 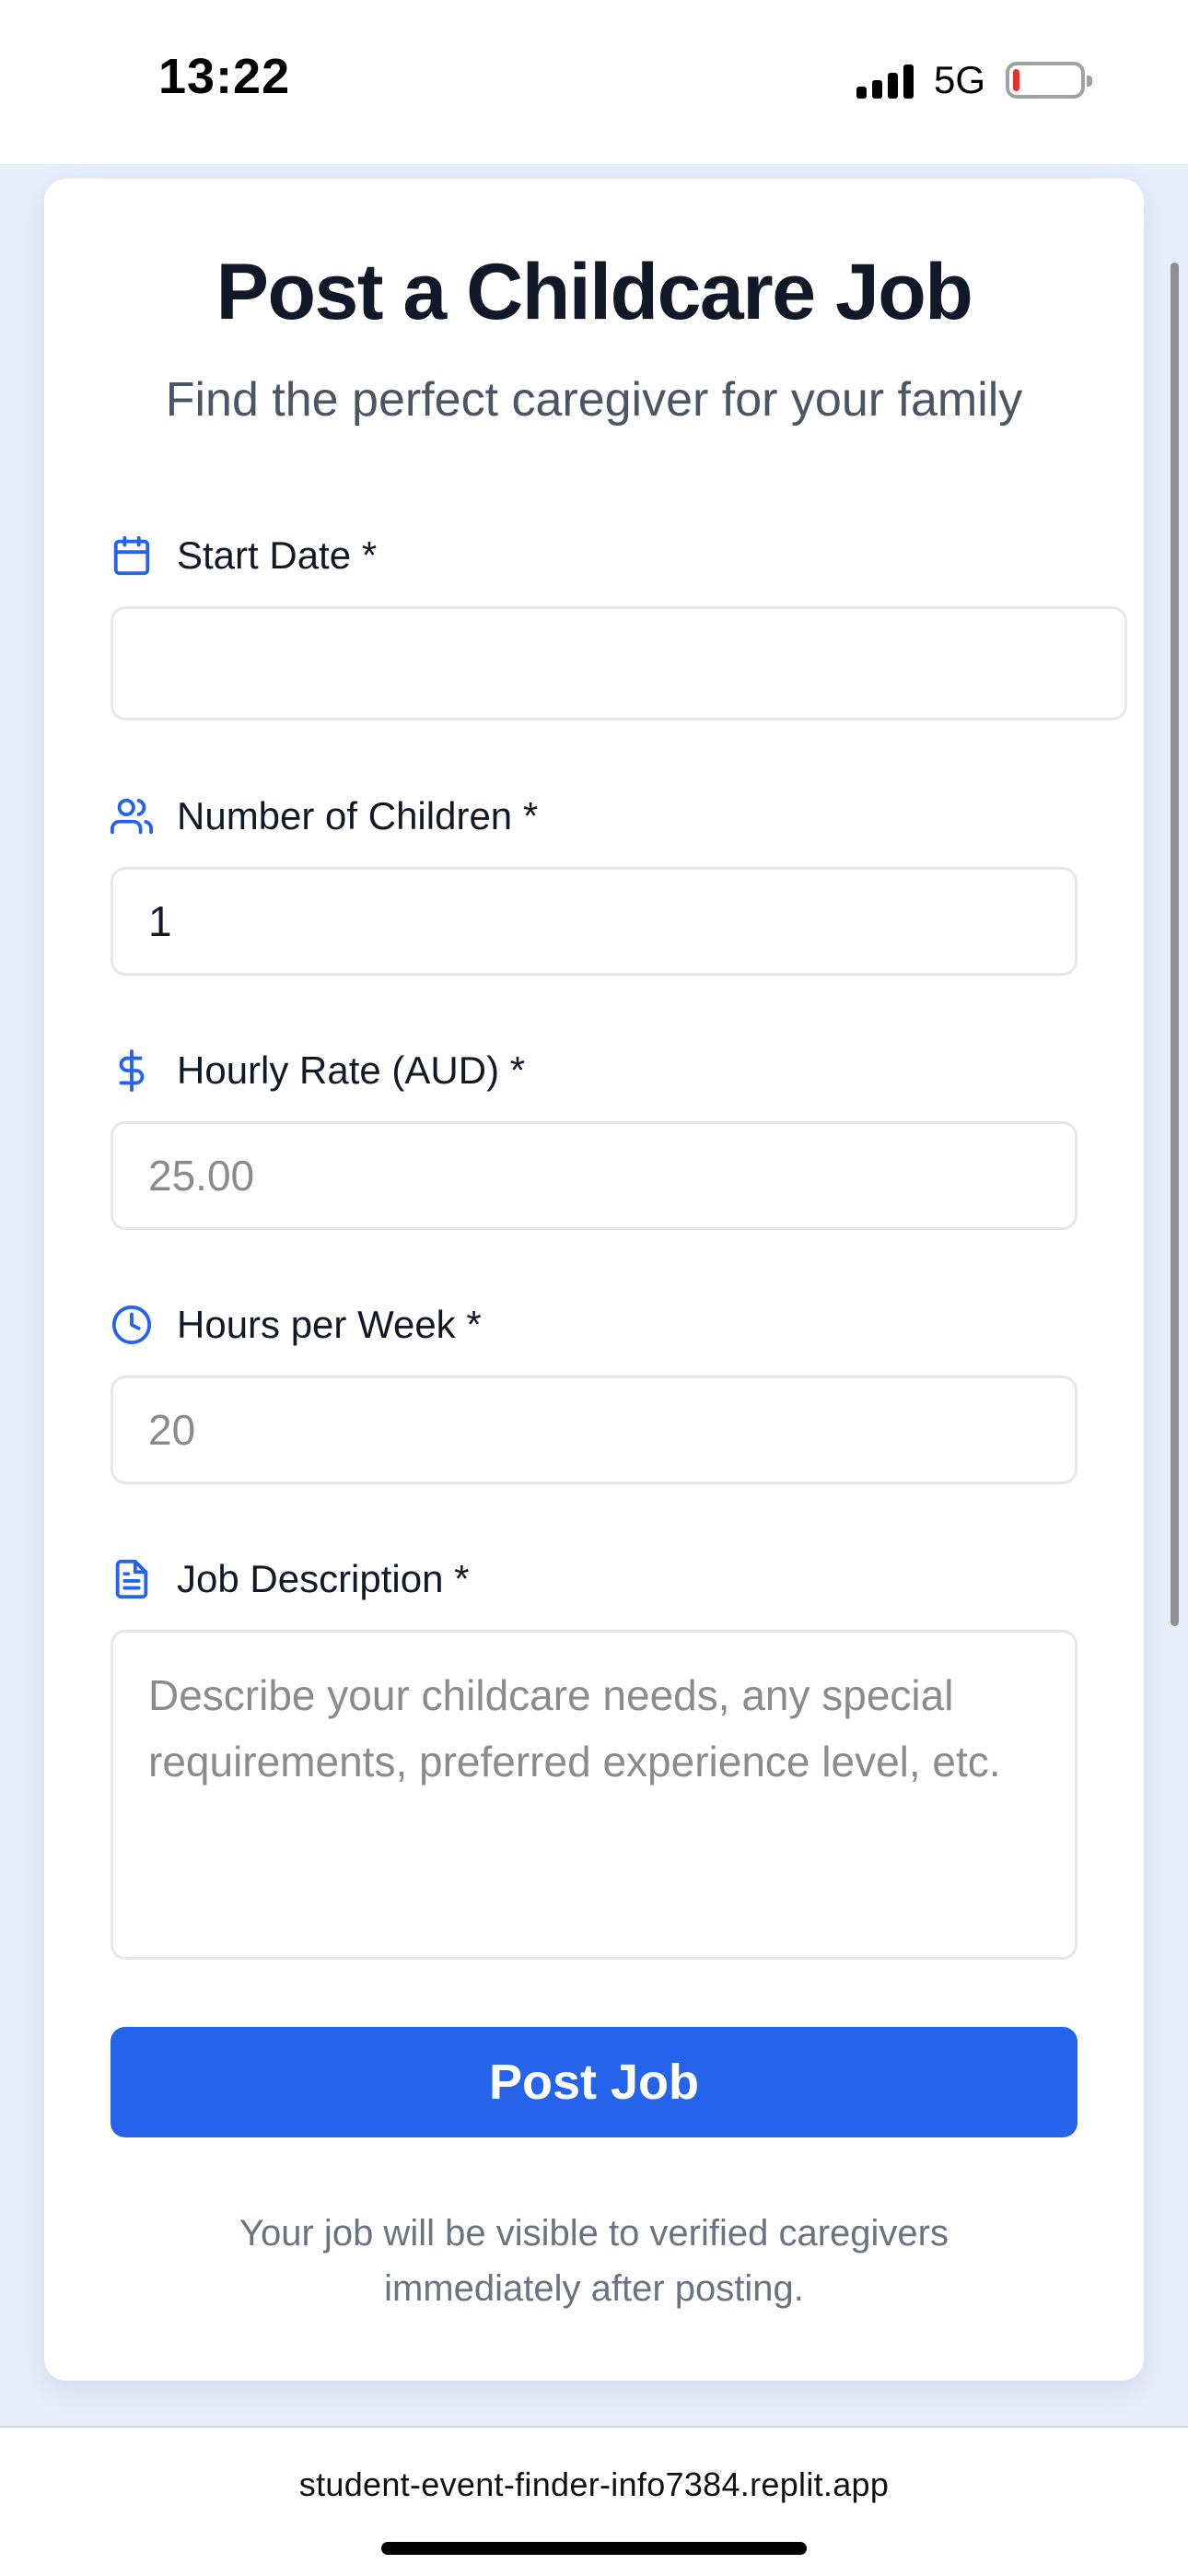 What do you see at coordinates (594, 1175) in the screenshot?
I see `hourly-rate-input` at bounding box center [594, 1175].